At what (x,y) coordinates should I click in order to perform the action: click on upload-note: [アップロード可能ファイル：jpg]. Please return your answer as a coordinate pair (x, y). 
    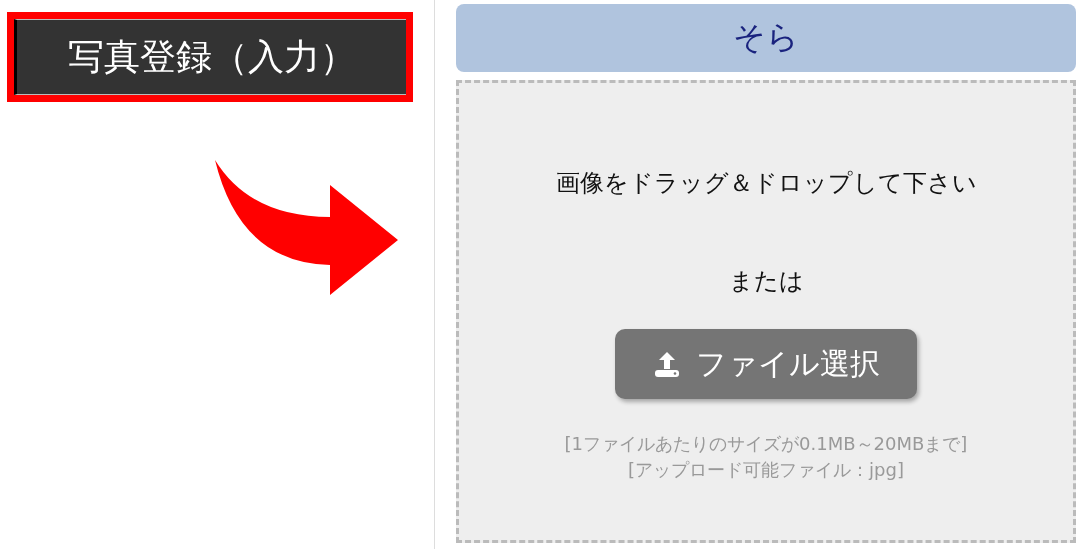
    Looking at the image, I should click on (766, 470).